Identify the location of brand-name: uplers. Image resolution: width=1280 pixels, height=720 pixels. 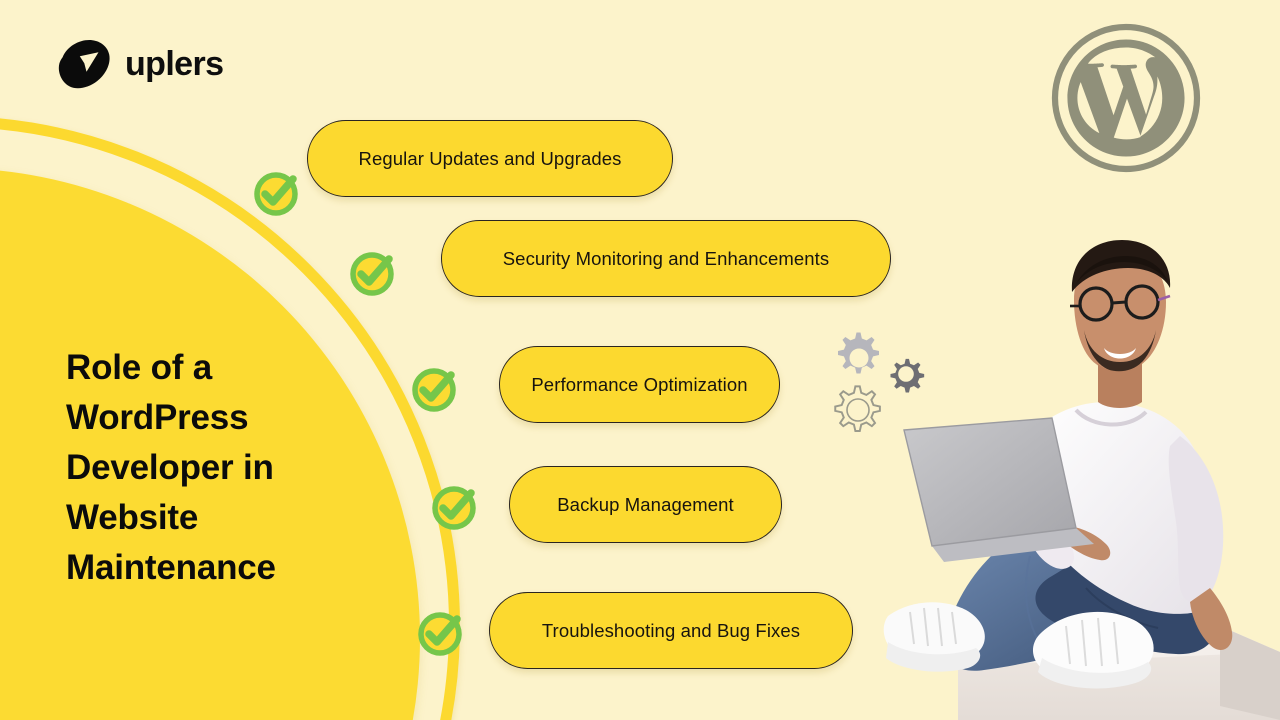
(174, 64).